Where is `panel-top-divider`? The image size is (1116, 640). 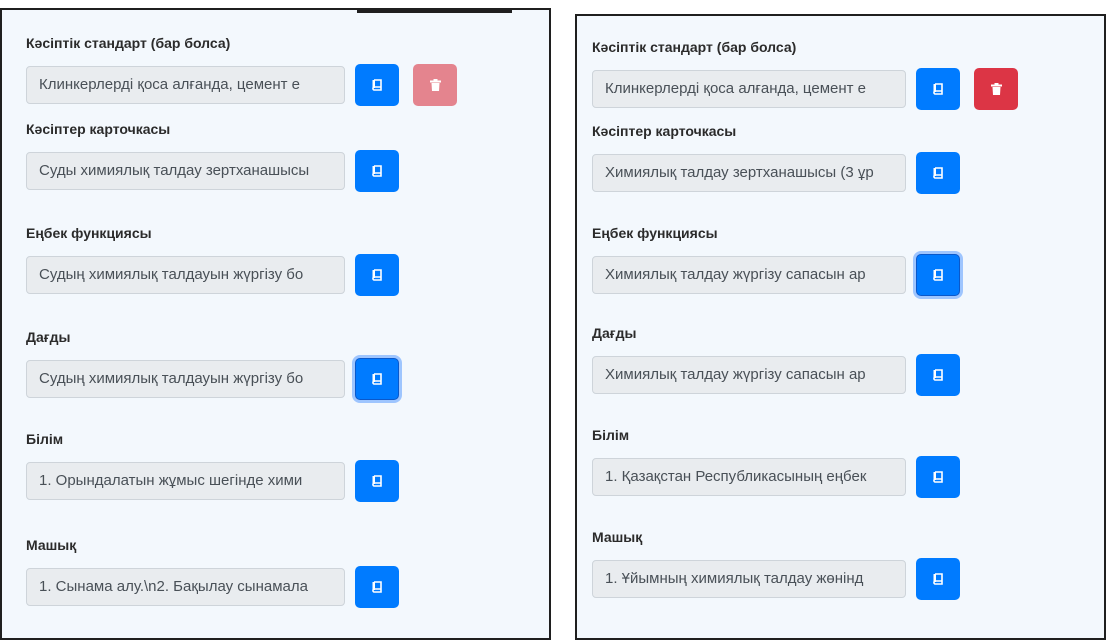
panel-top-divider is located at coordinates (434, 11).